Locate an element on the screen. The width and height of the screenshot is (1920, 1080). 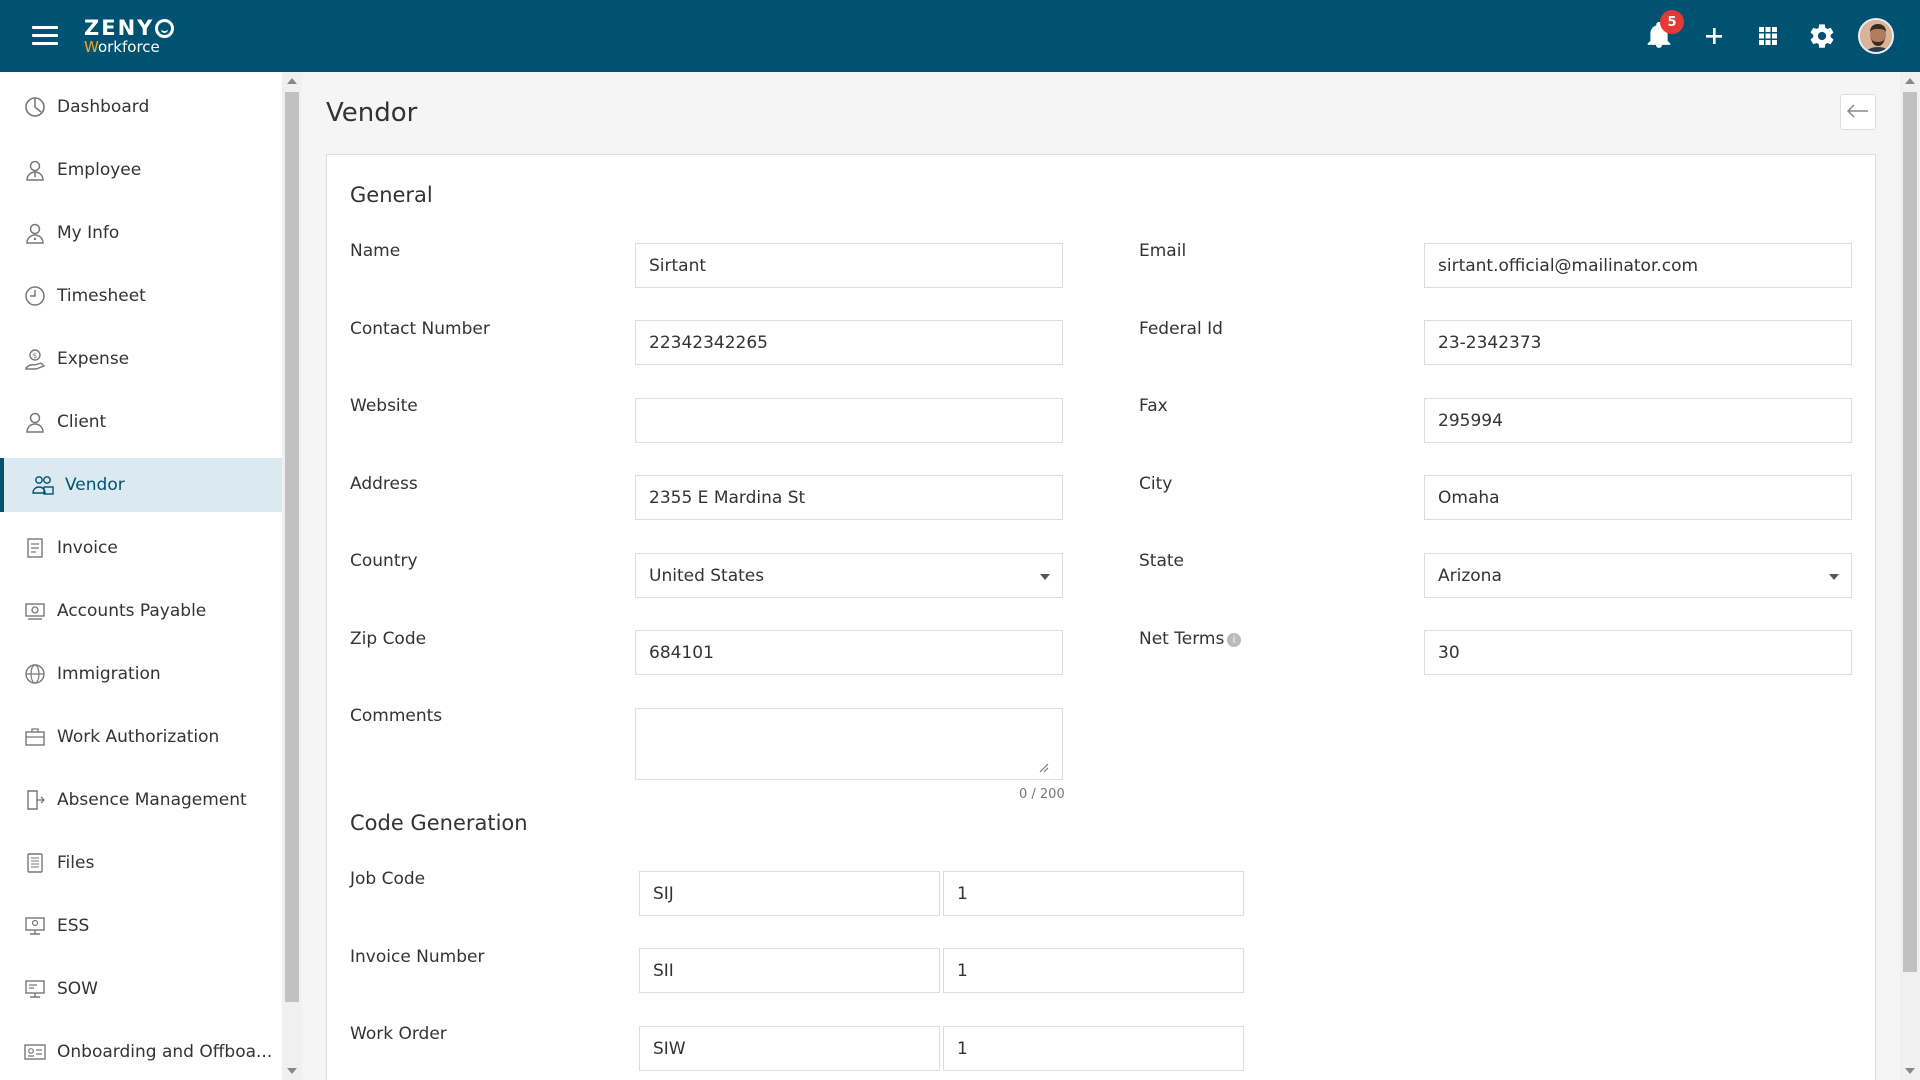
id-card-icon is located at coordinates (35, 1052).